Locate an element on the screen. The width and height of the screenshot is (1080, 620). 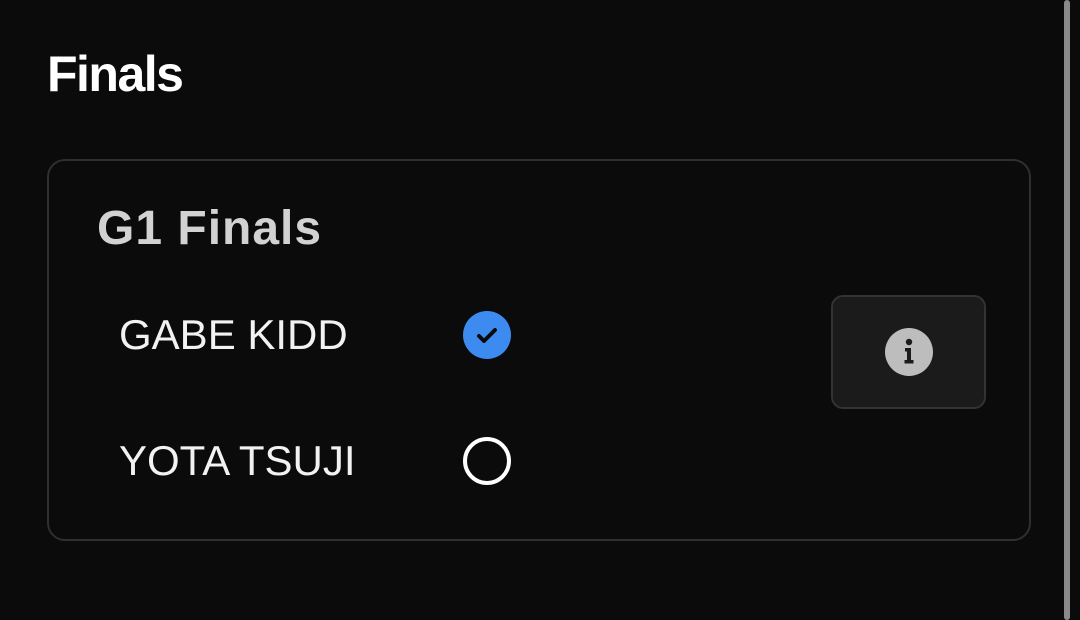
option-yota-tsuji: YOTA TSUJI is located at coordinates (315, 461).